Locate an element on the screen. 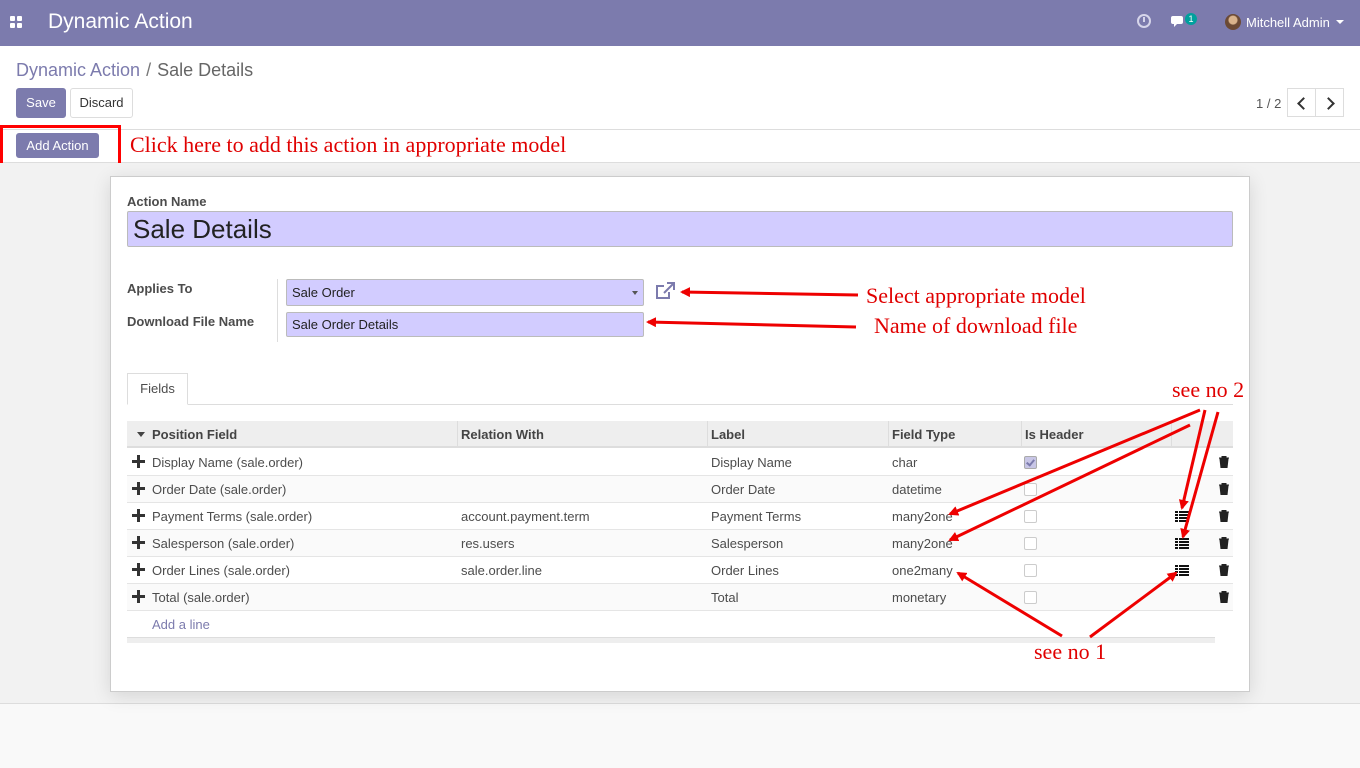 This screenshot has height=768, width=1360. breadcrumb: Dynamic Action / Sale Details is located at coordinates (134, 70).